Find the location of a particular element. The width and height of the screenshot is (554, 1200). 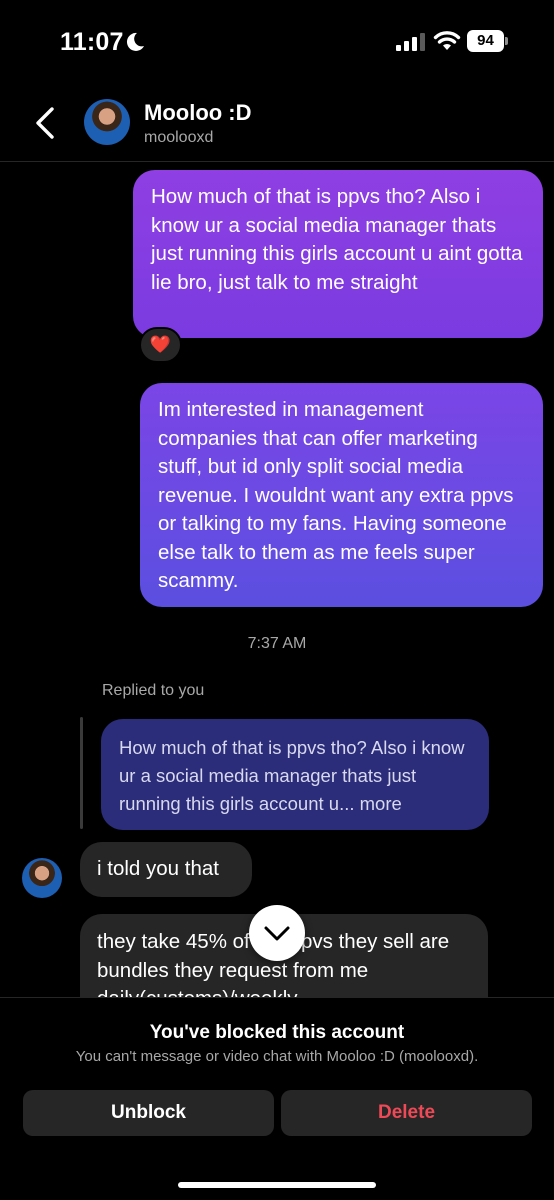

delete-button: Delete is located at coordinates (406, 1113).